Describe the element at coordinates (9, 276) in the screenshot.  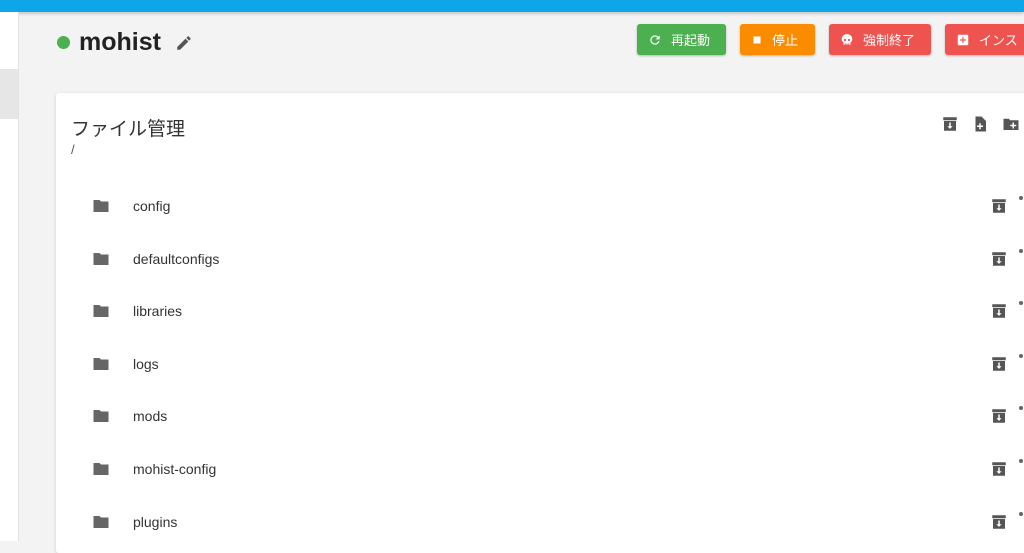
I see `sidebar` at that location.